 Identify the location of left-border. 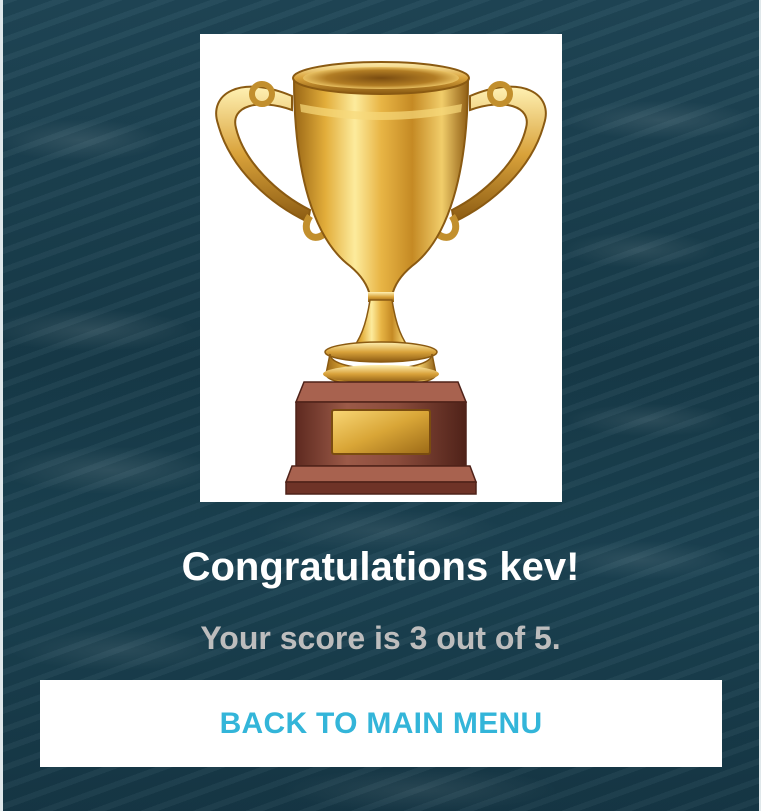
(1, 405).